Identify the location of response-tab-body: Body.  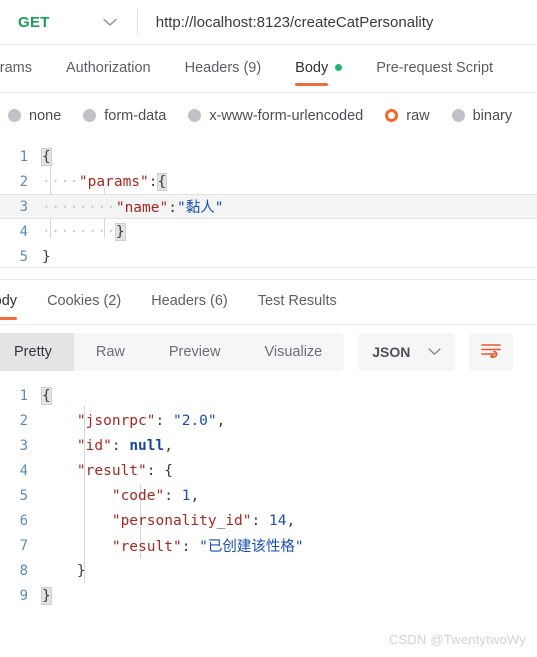
(9, 302).